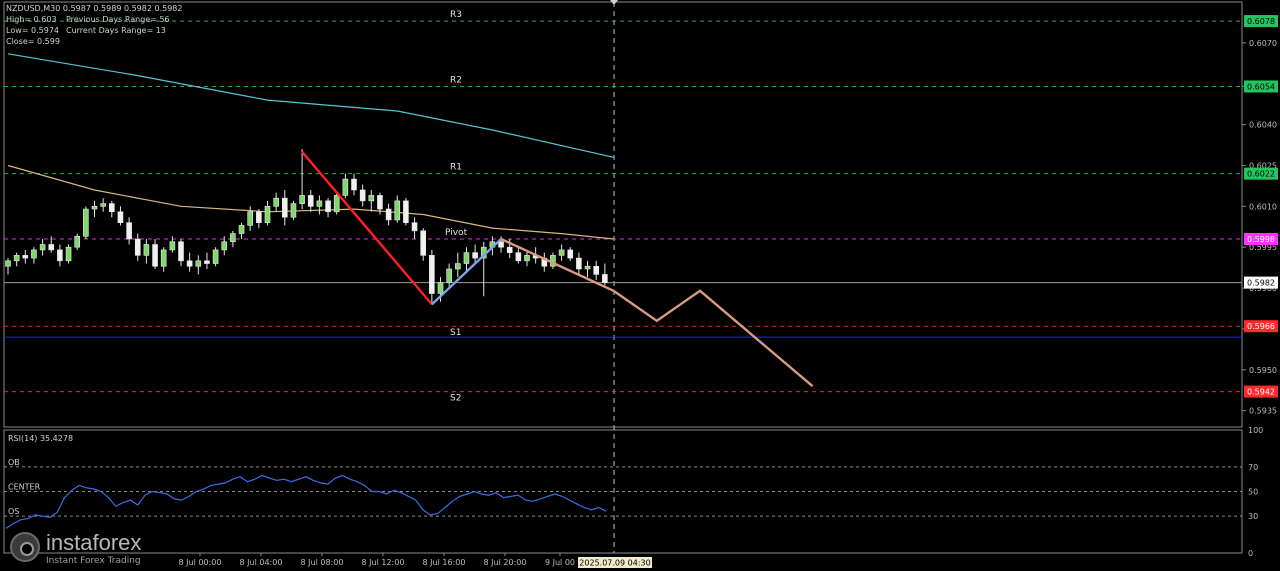  I want to click on current-price-label: 0.5982, so click(1261, 283).